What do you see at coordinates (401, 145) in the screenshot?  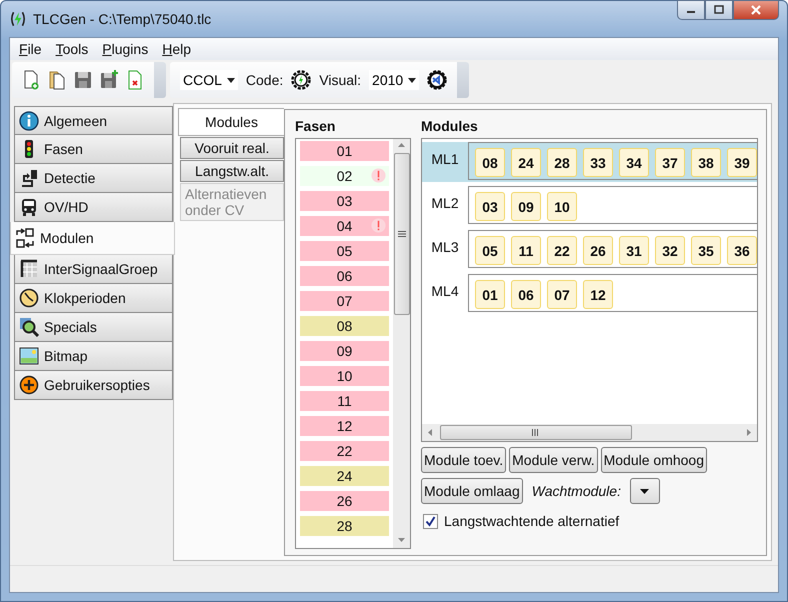 I see `scroll-up-icon` at bounding box center [401, 145].